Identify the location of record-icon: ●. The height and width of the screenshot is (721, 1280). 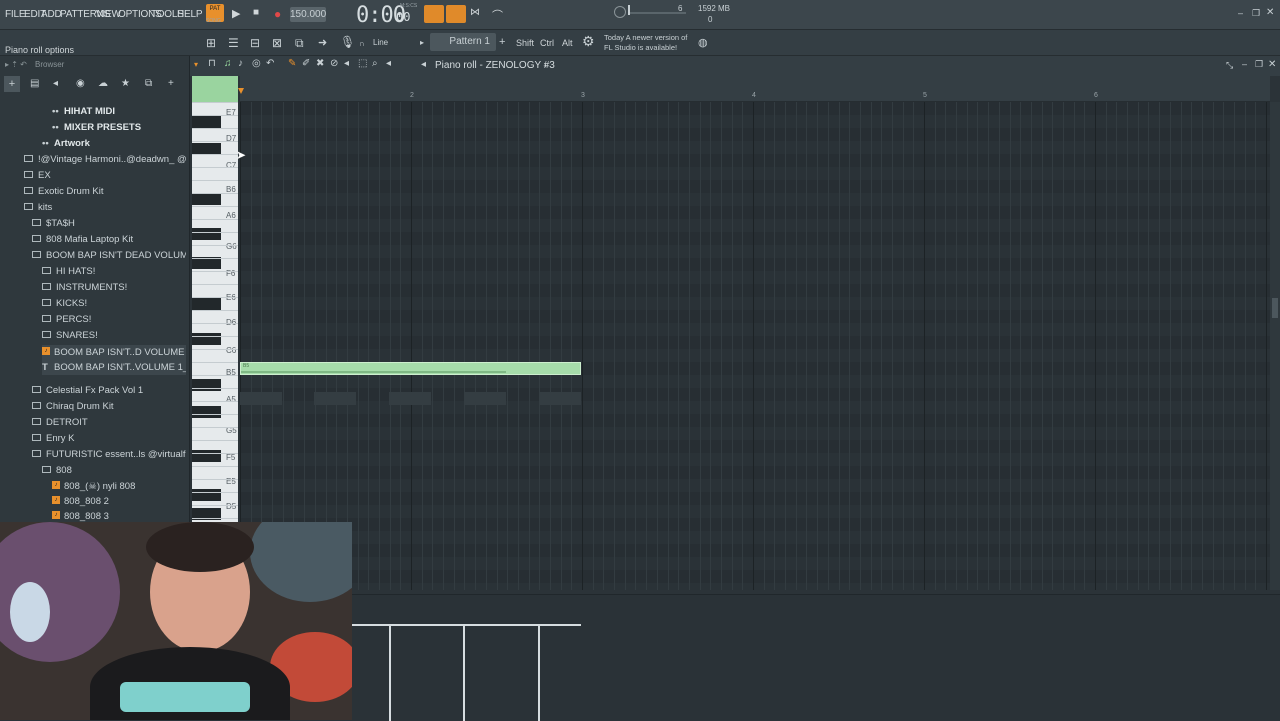
(277, 14).